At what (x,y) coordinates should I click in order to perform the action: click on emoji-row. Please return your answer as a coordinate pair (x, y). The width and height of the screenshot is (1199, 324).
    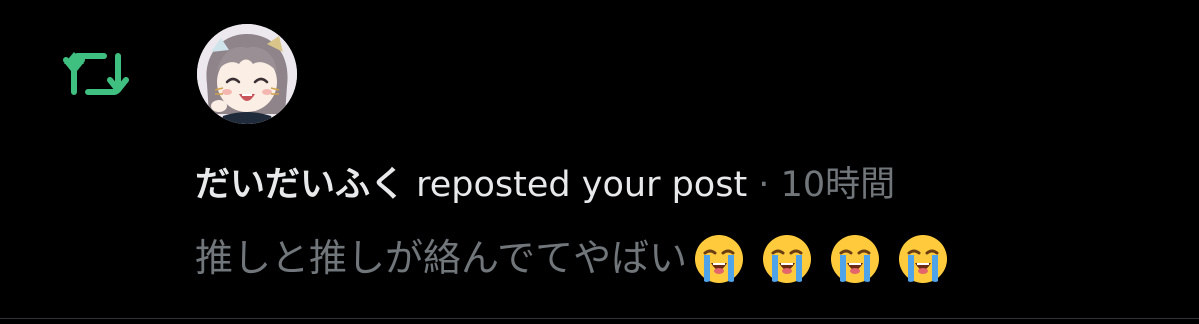
    Looking at the image, I should click on (829, 260).